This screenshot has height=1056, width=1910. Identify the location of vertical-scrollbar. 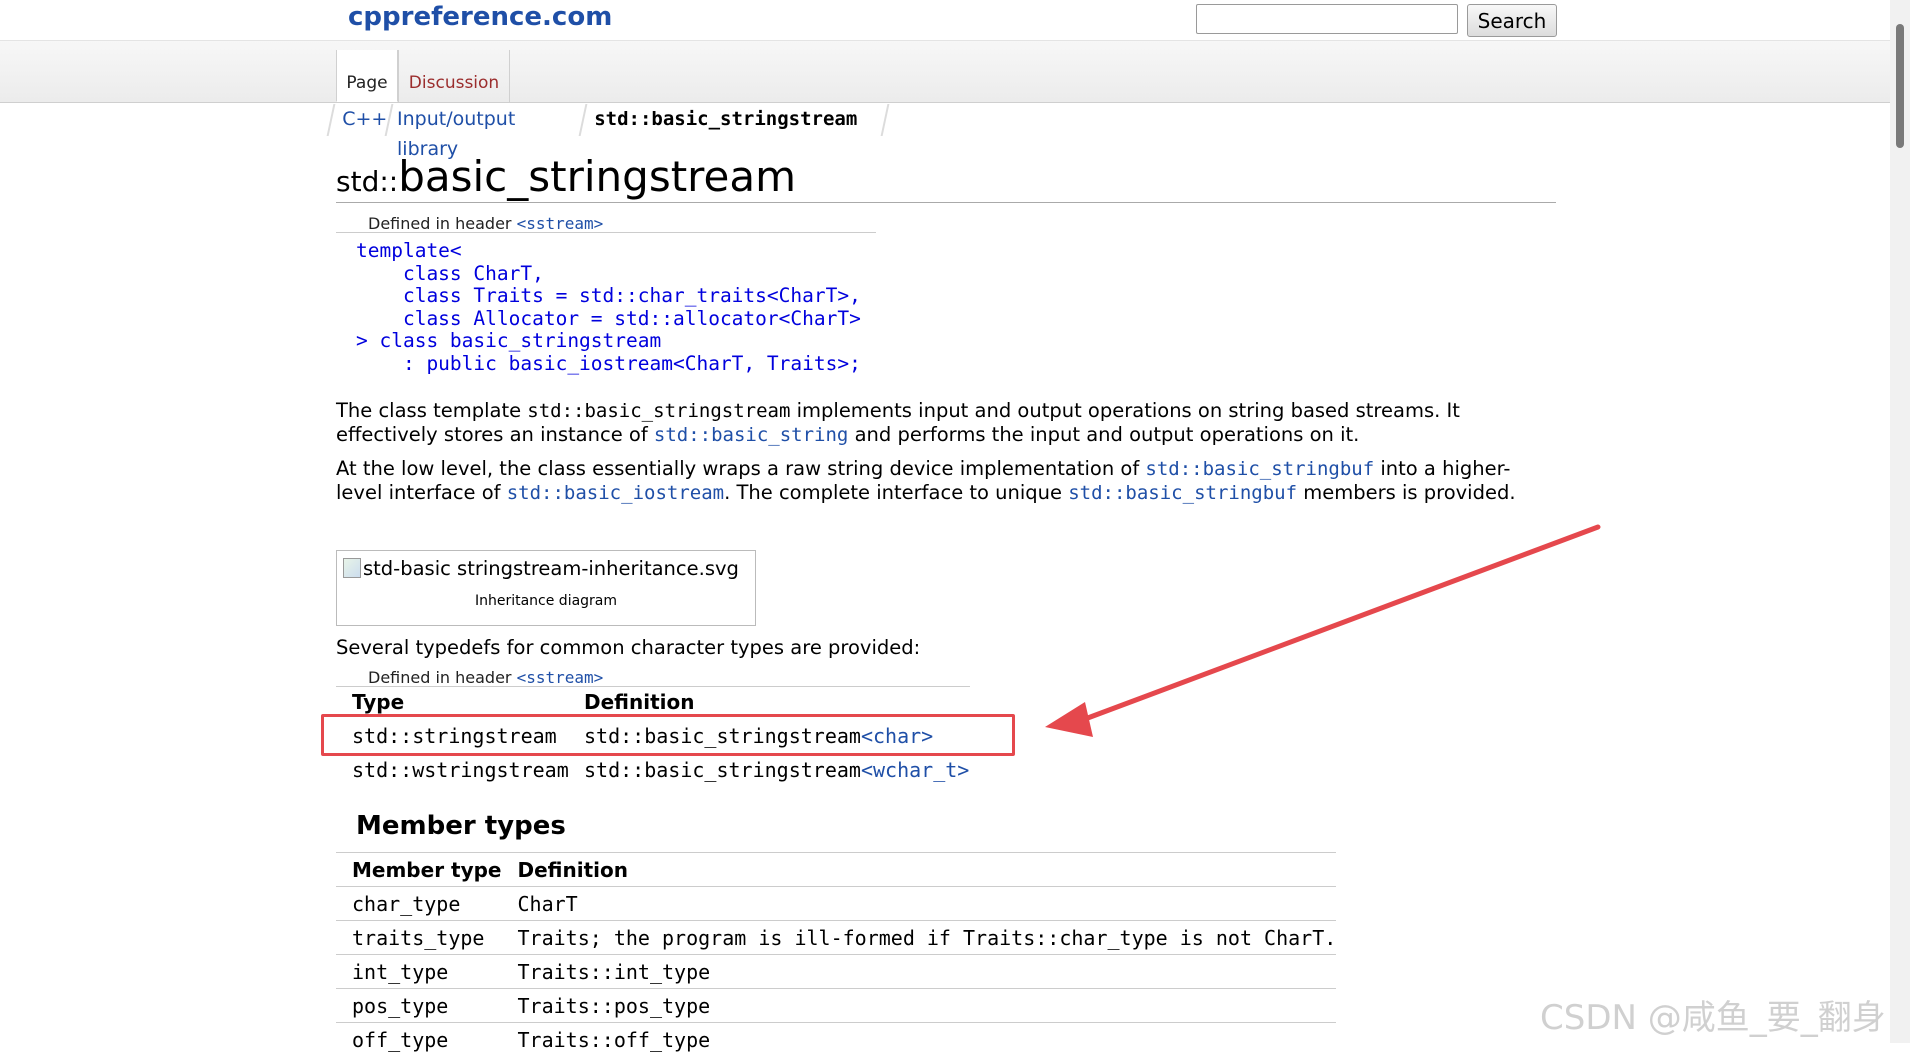
(1900, 521).